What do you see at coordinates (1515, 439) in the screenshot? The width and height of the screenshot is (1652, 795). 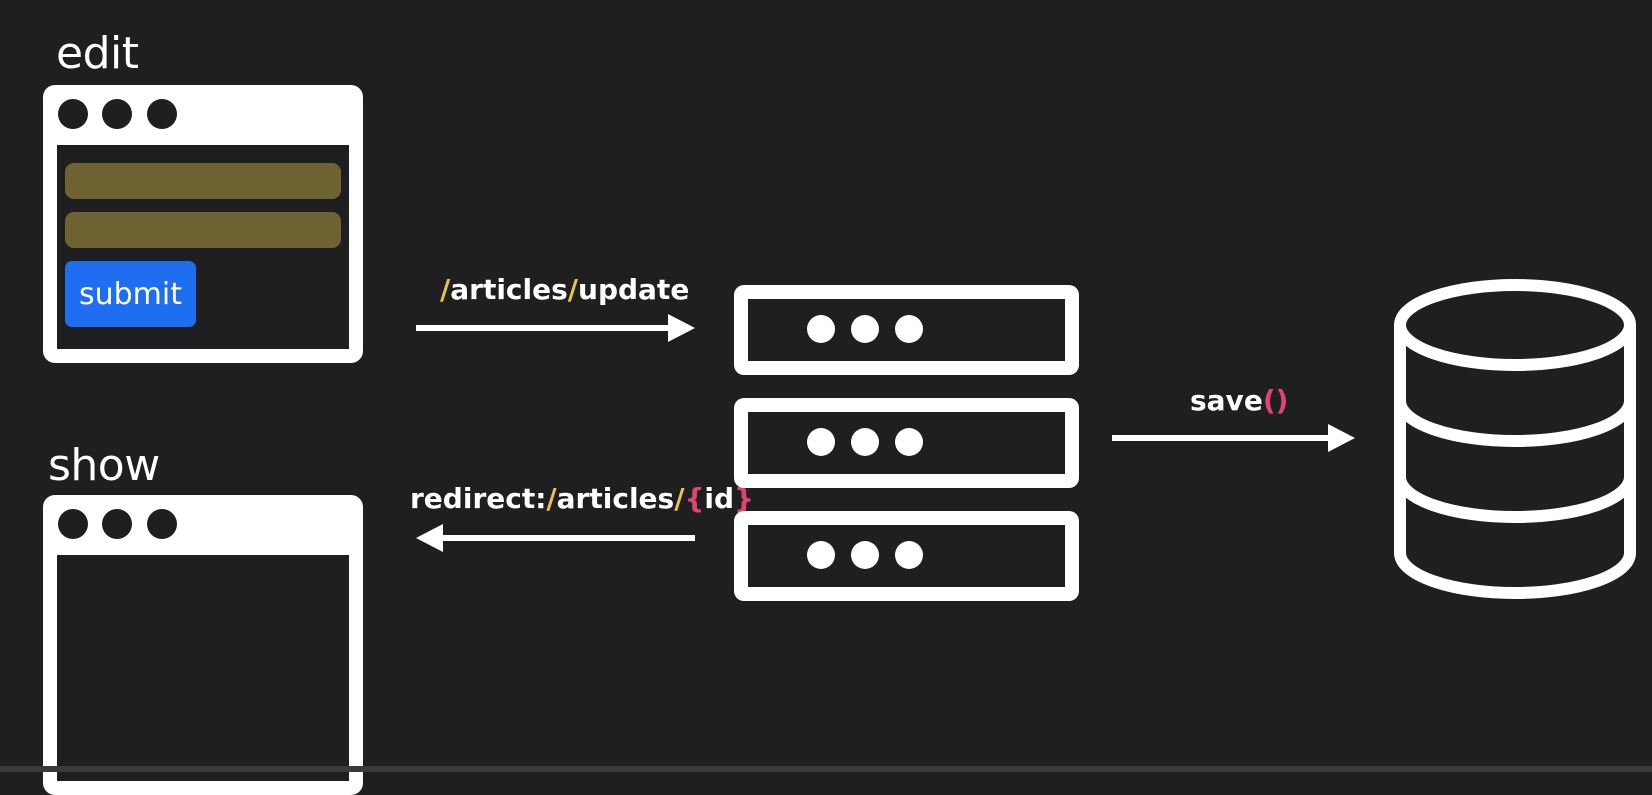 I see `database-cylinder-icon` at bounding box center [1515, 439].